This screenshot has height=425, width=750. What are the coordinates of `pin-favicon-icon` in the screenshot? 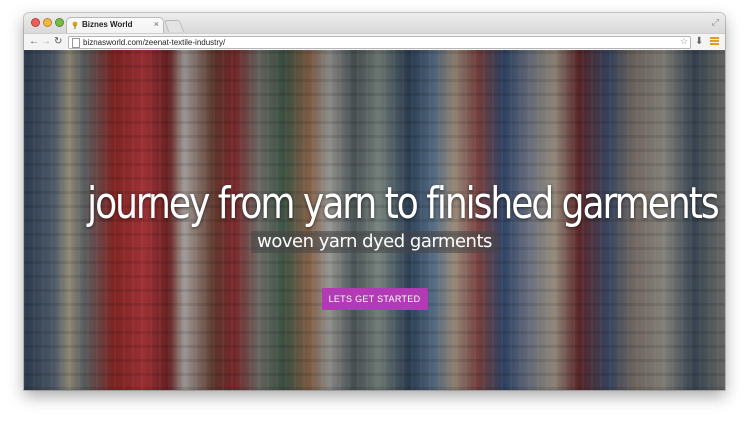 It's located at (75, 25).